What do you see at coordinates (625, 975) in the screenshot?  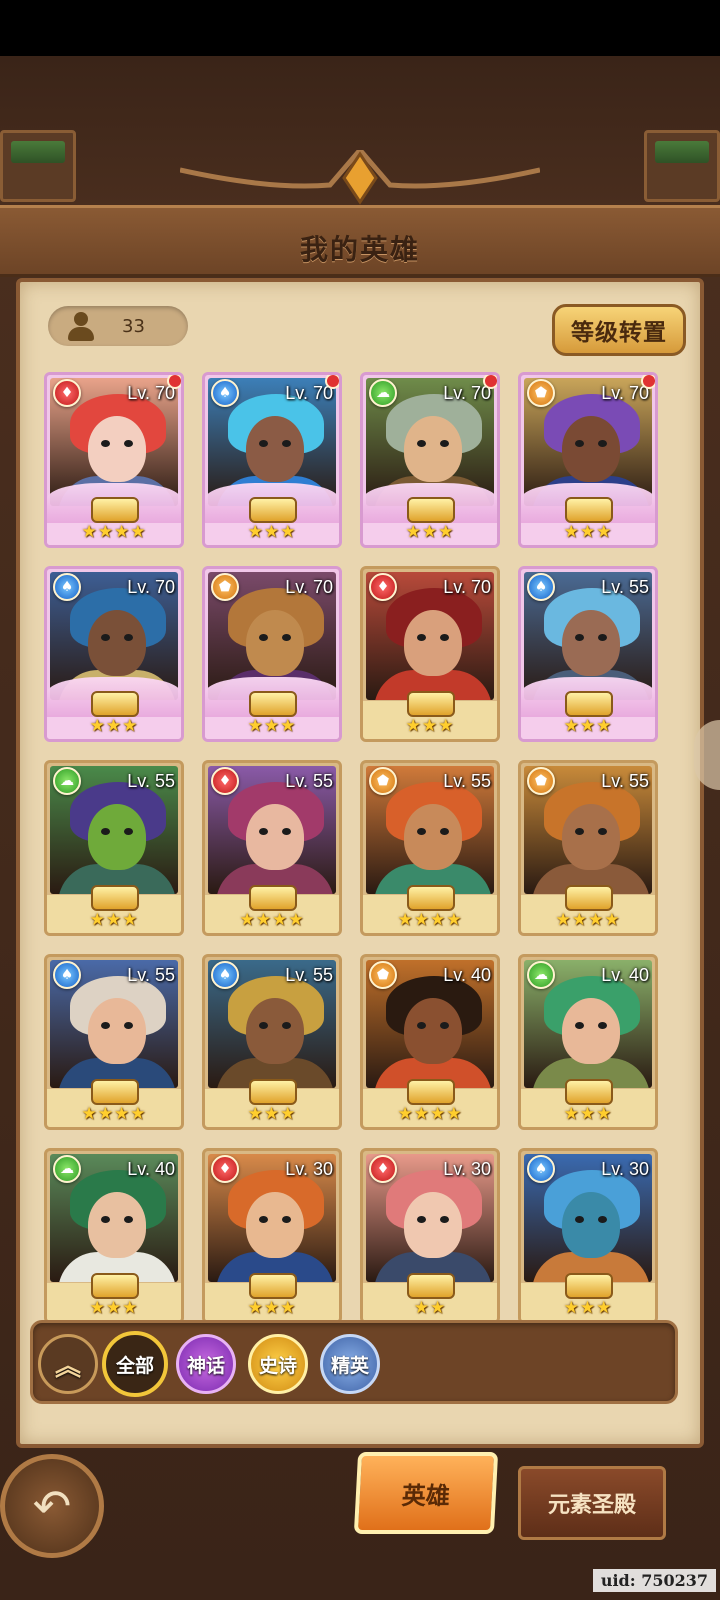 I see `hero-level: Lv. 40` at bounding box center [625, 975].